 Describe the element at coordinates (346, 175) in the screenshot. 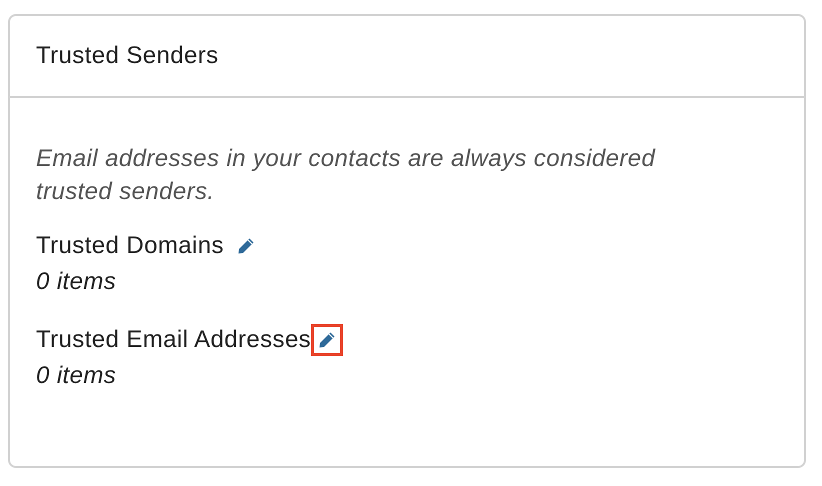

I see `info-note: Email addresses in your contacts are always considered trusted senders.` at that location.